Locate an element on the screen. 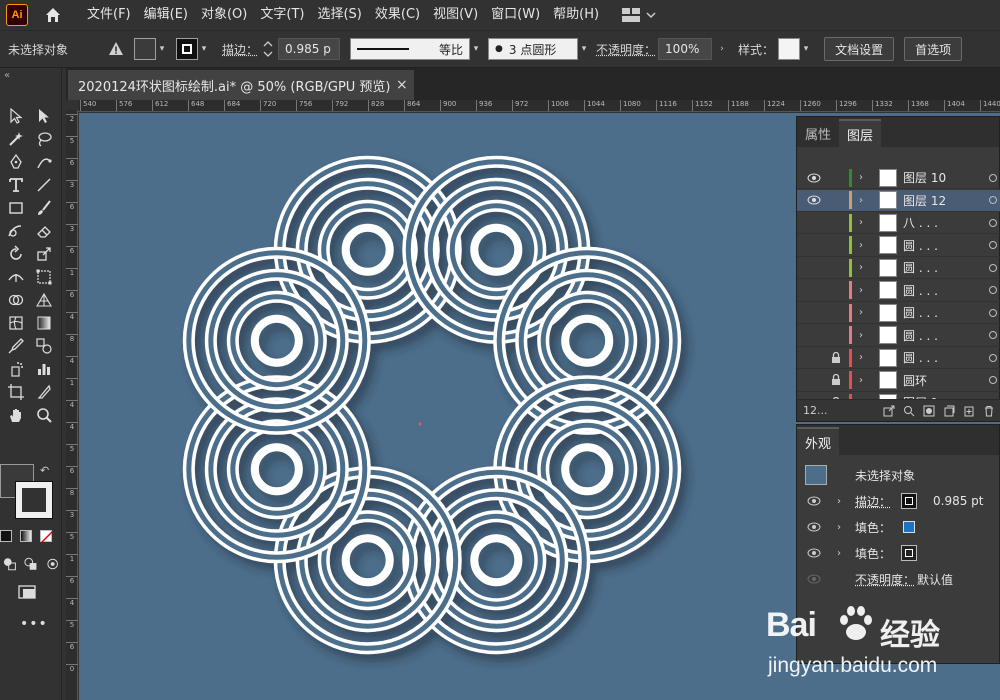 The height and width of the screenshot is (700, 1000). stroke-weight-label: 描边： is located at coordinates (240, 49).